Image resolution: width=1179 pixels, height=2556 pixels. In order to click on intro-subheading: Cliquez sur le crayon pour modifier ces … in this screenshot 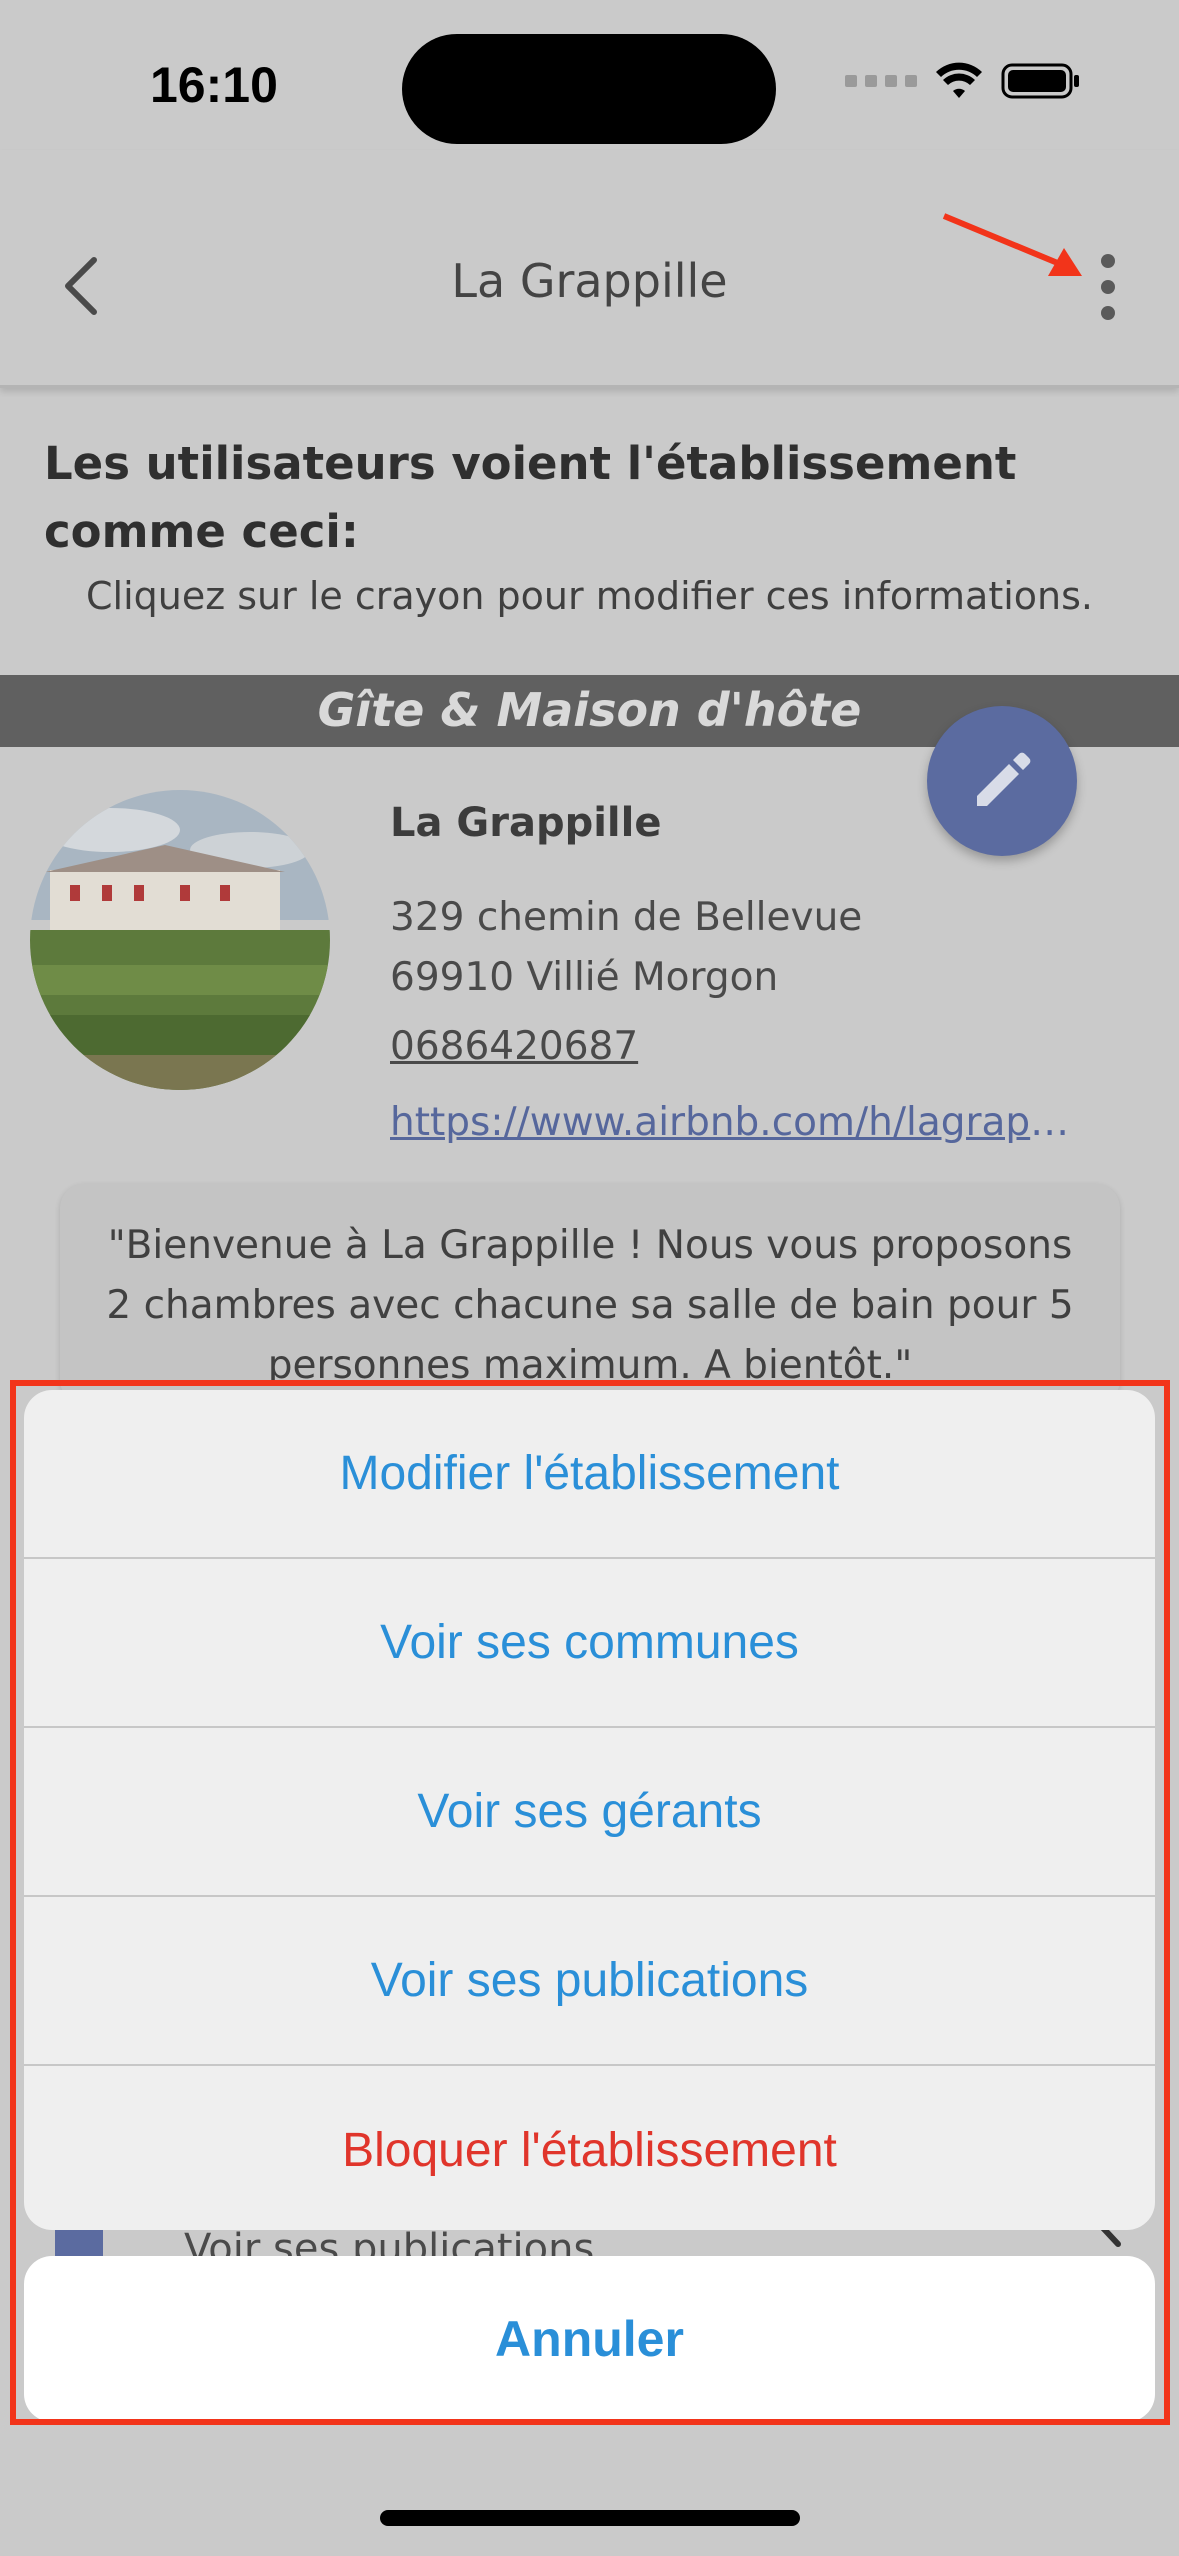, I will do `click(589, 596)`.